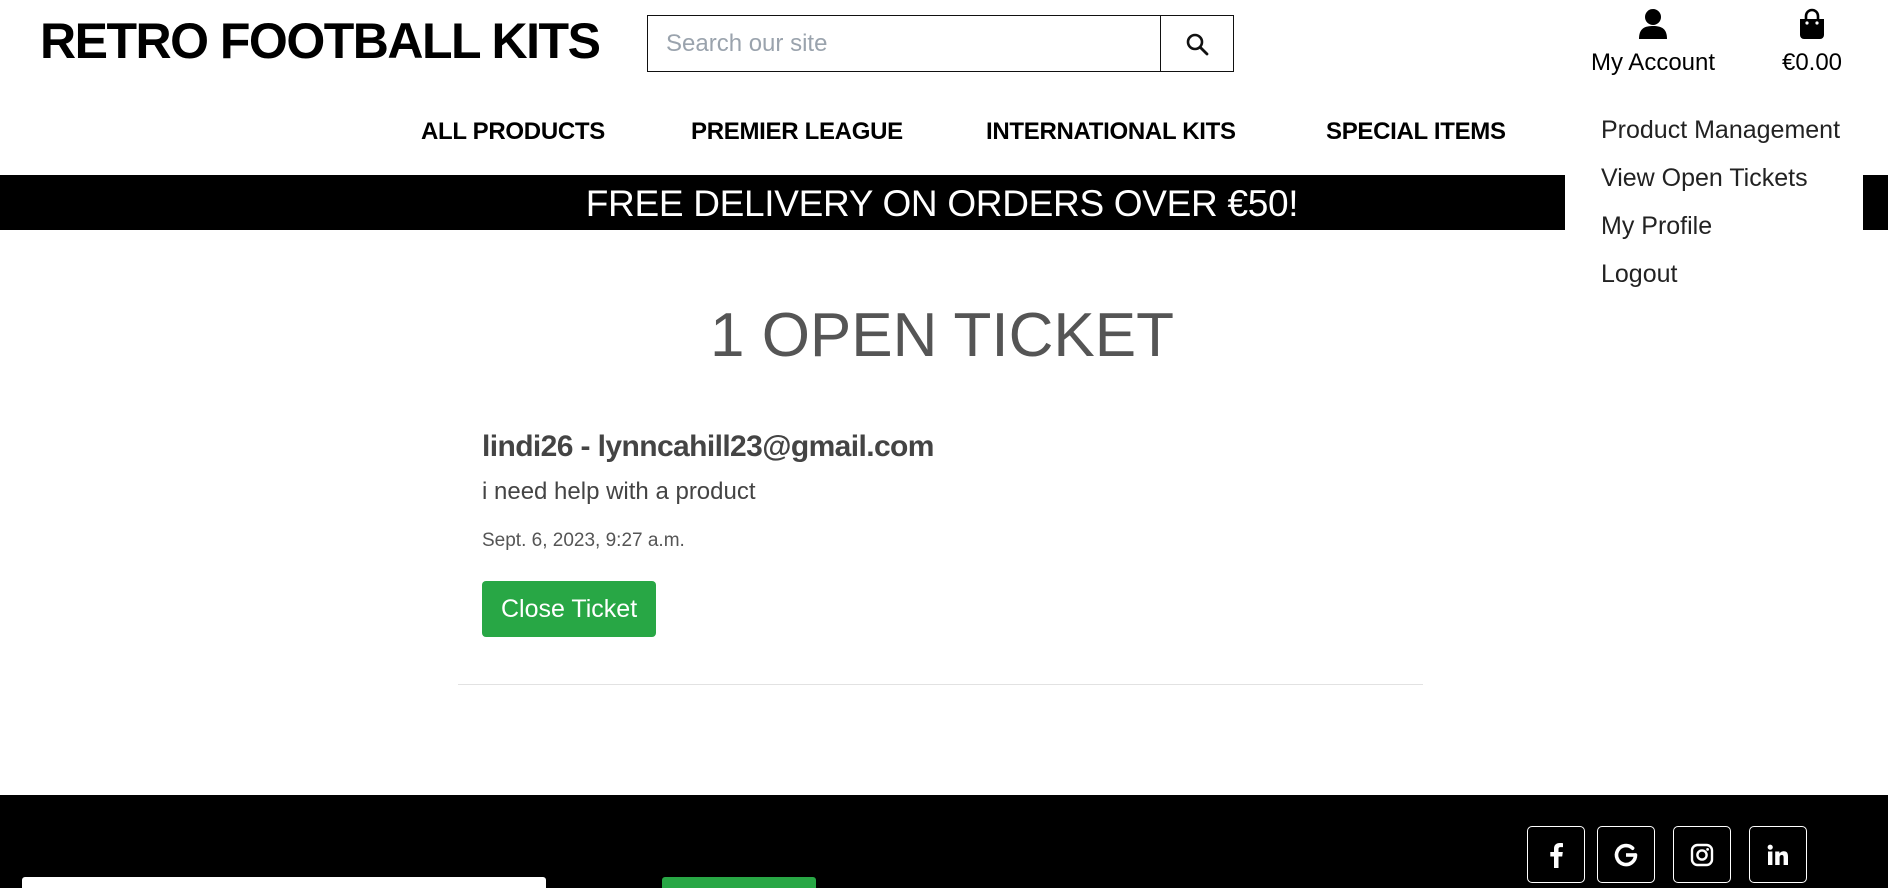 Image resolution: width=1888 pixels, height=888 pixels. I want to click on ticket-divider, so click(940, 684).